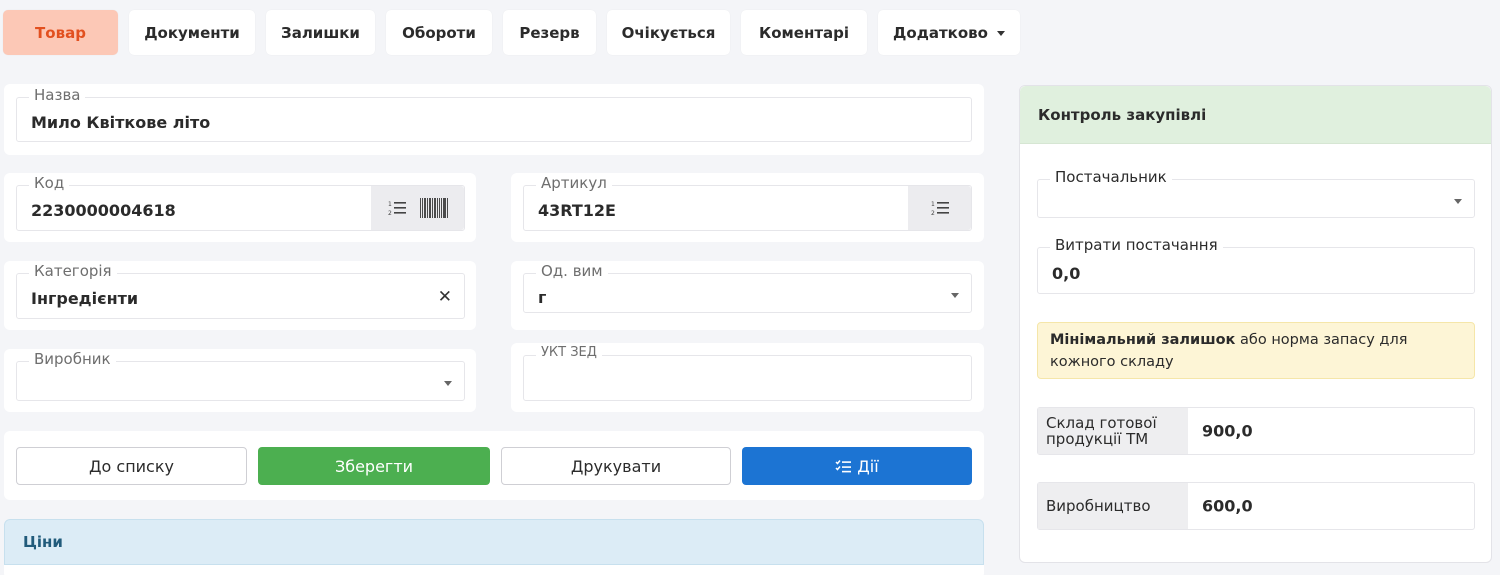  I want to click on uktzed-field: УКТ ЗЕД, so click(747, 372).